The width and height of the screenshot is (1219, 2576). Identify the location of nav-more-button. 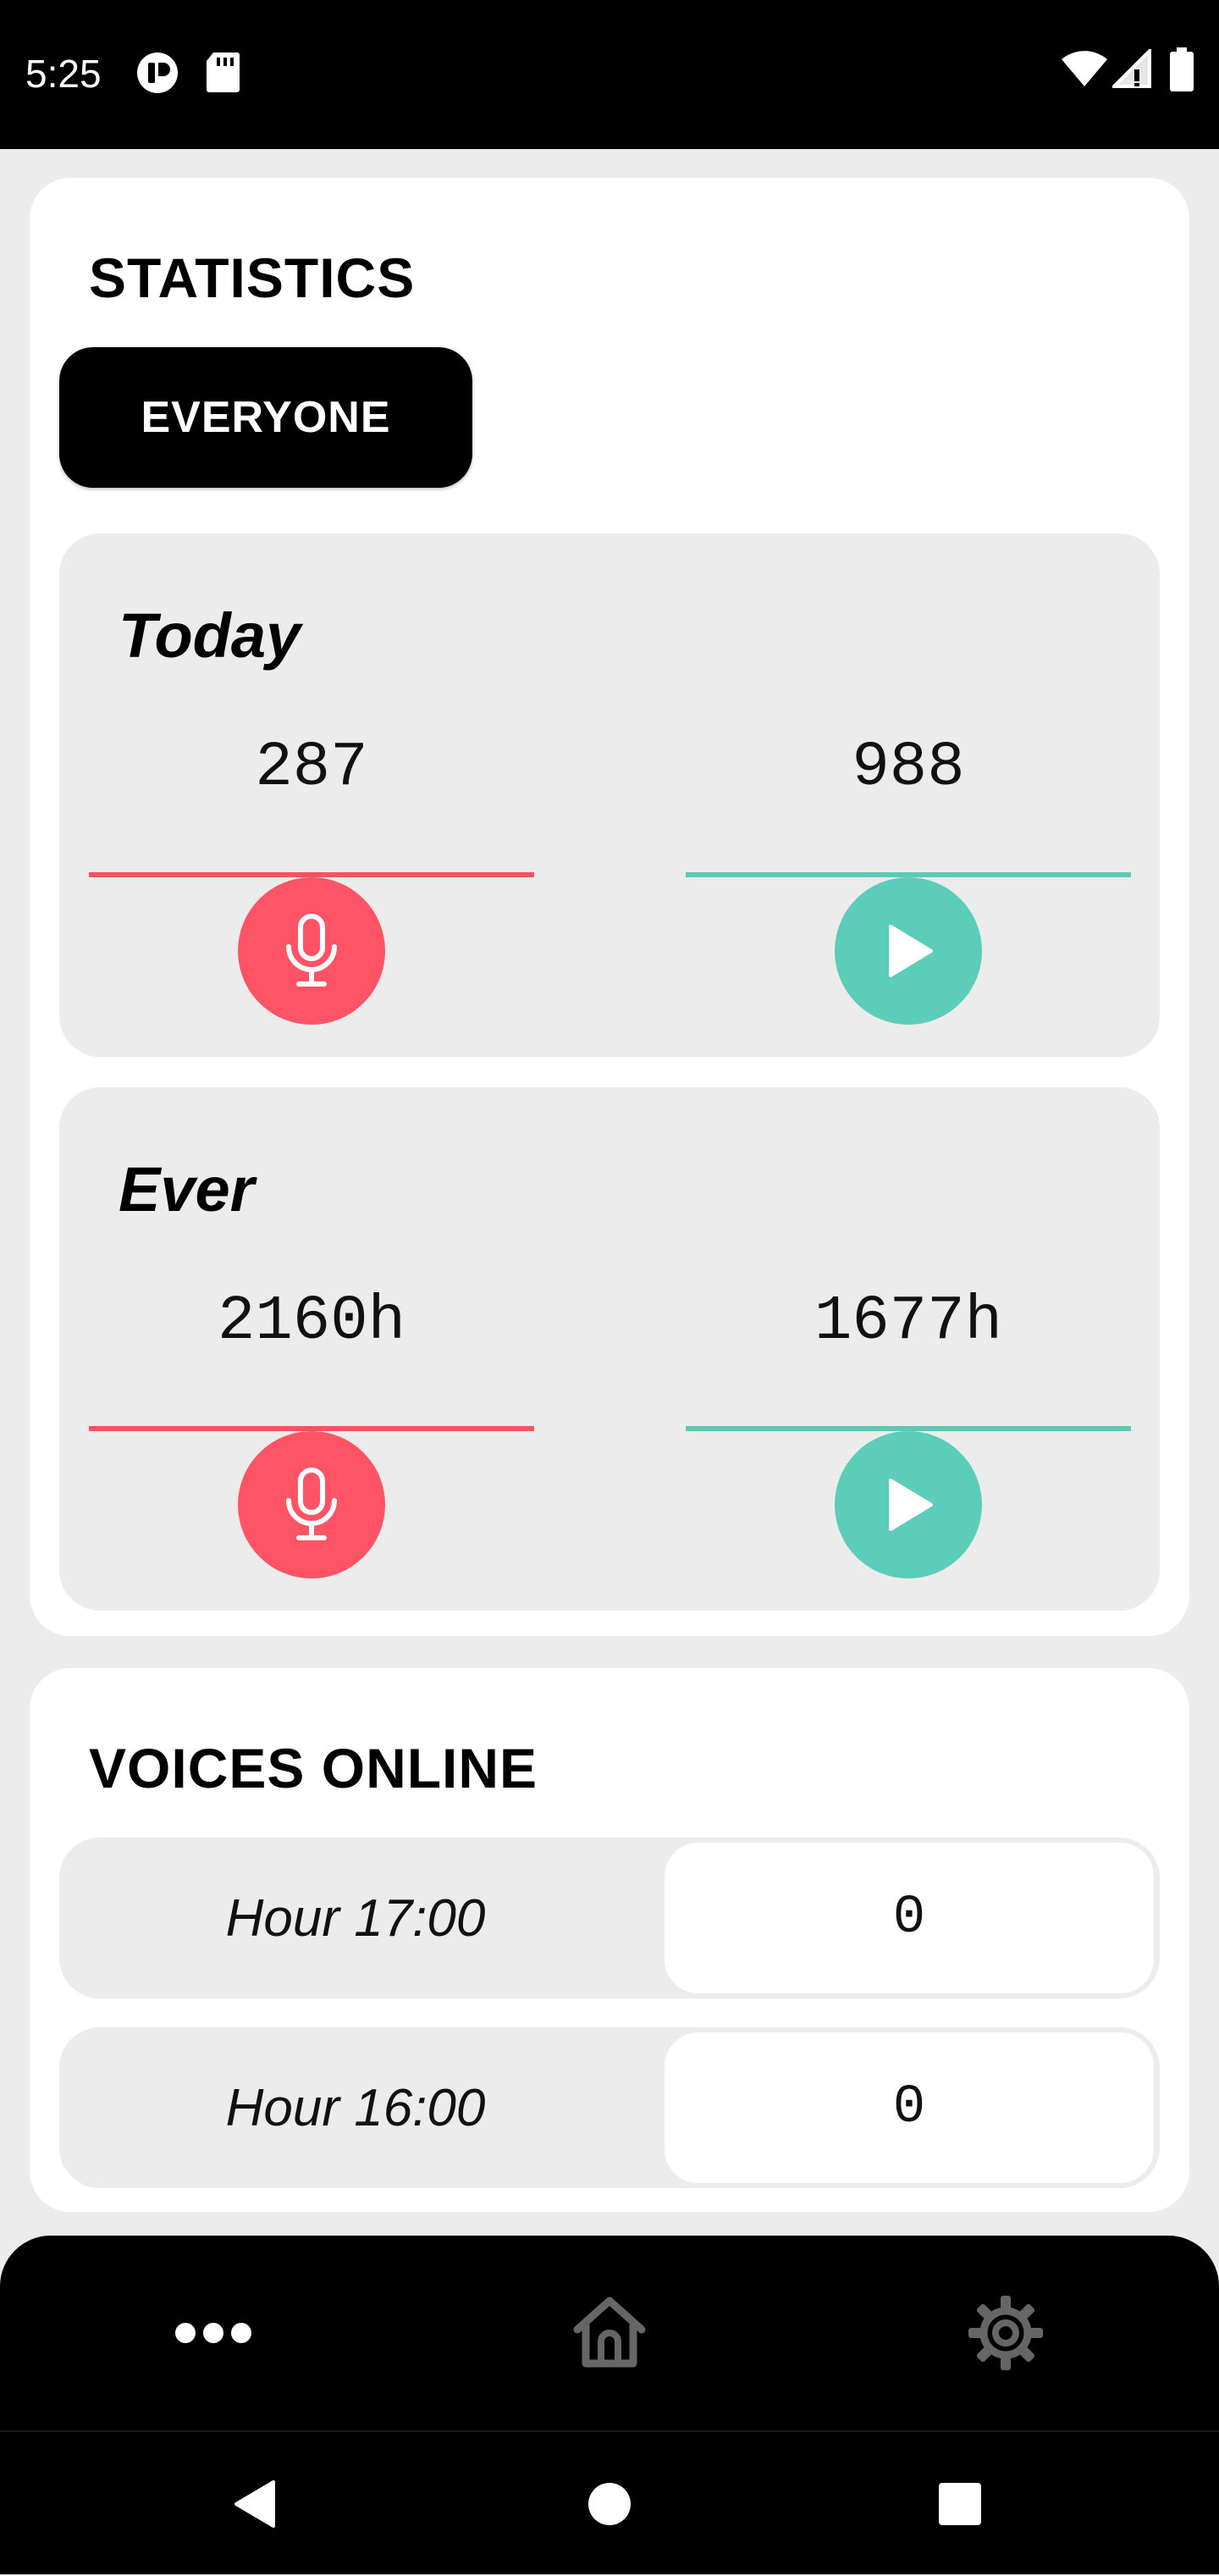
(213, 2333).